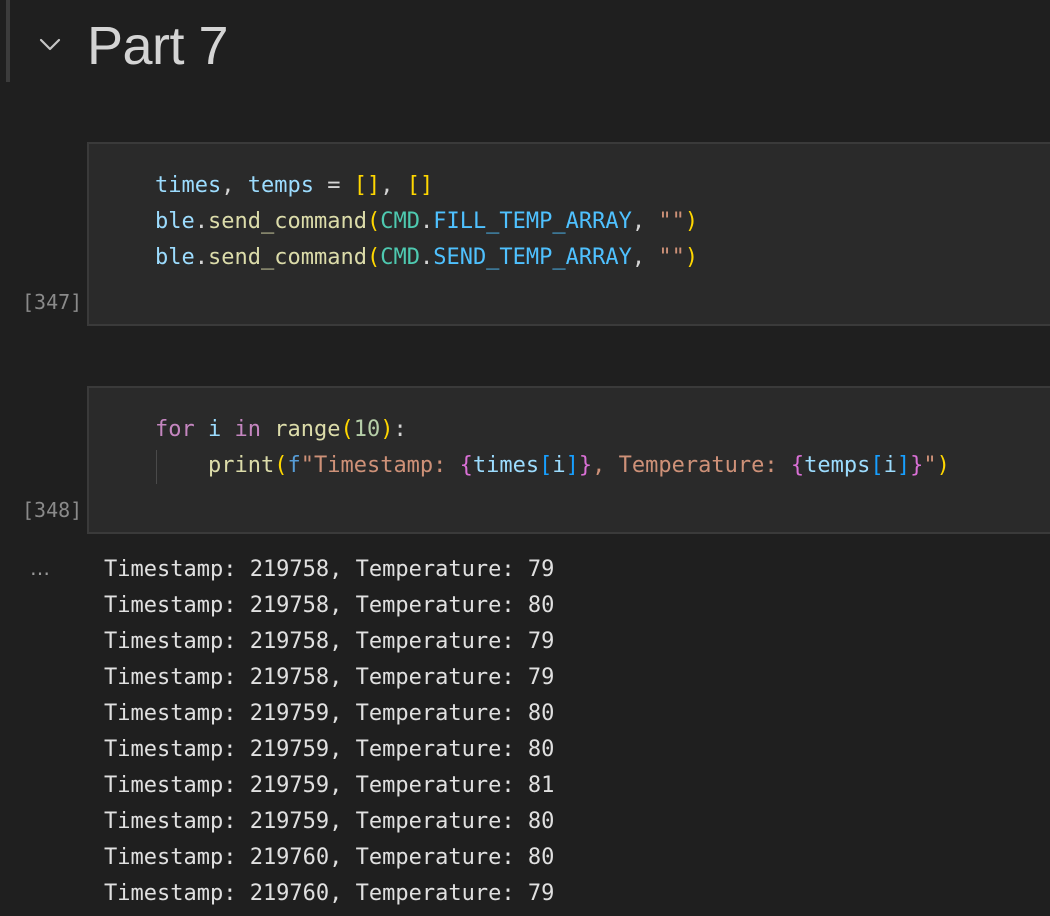  What do you see at coordinates (329, 785) in the screenshot?
I see `output-line: Timestamp: 219759, Temperature: 81` at bounding box center [329, 785].